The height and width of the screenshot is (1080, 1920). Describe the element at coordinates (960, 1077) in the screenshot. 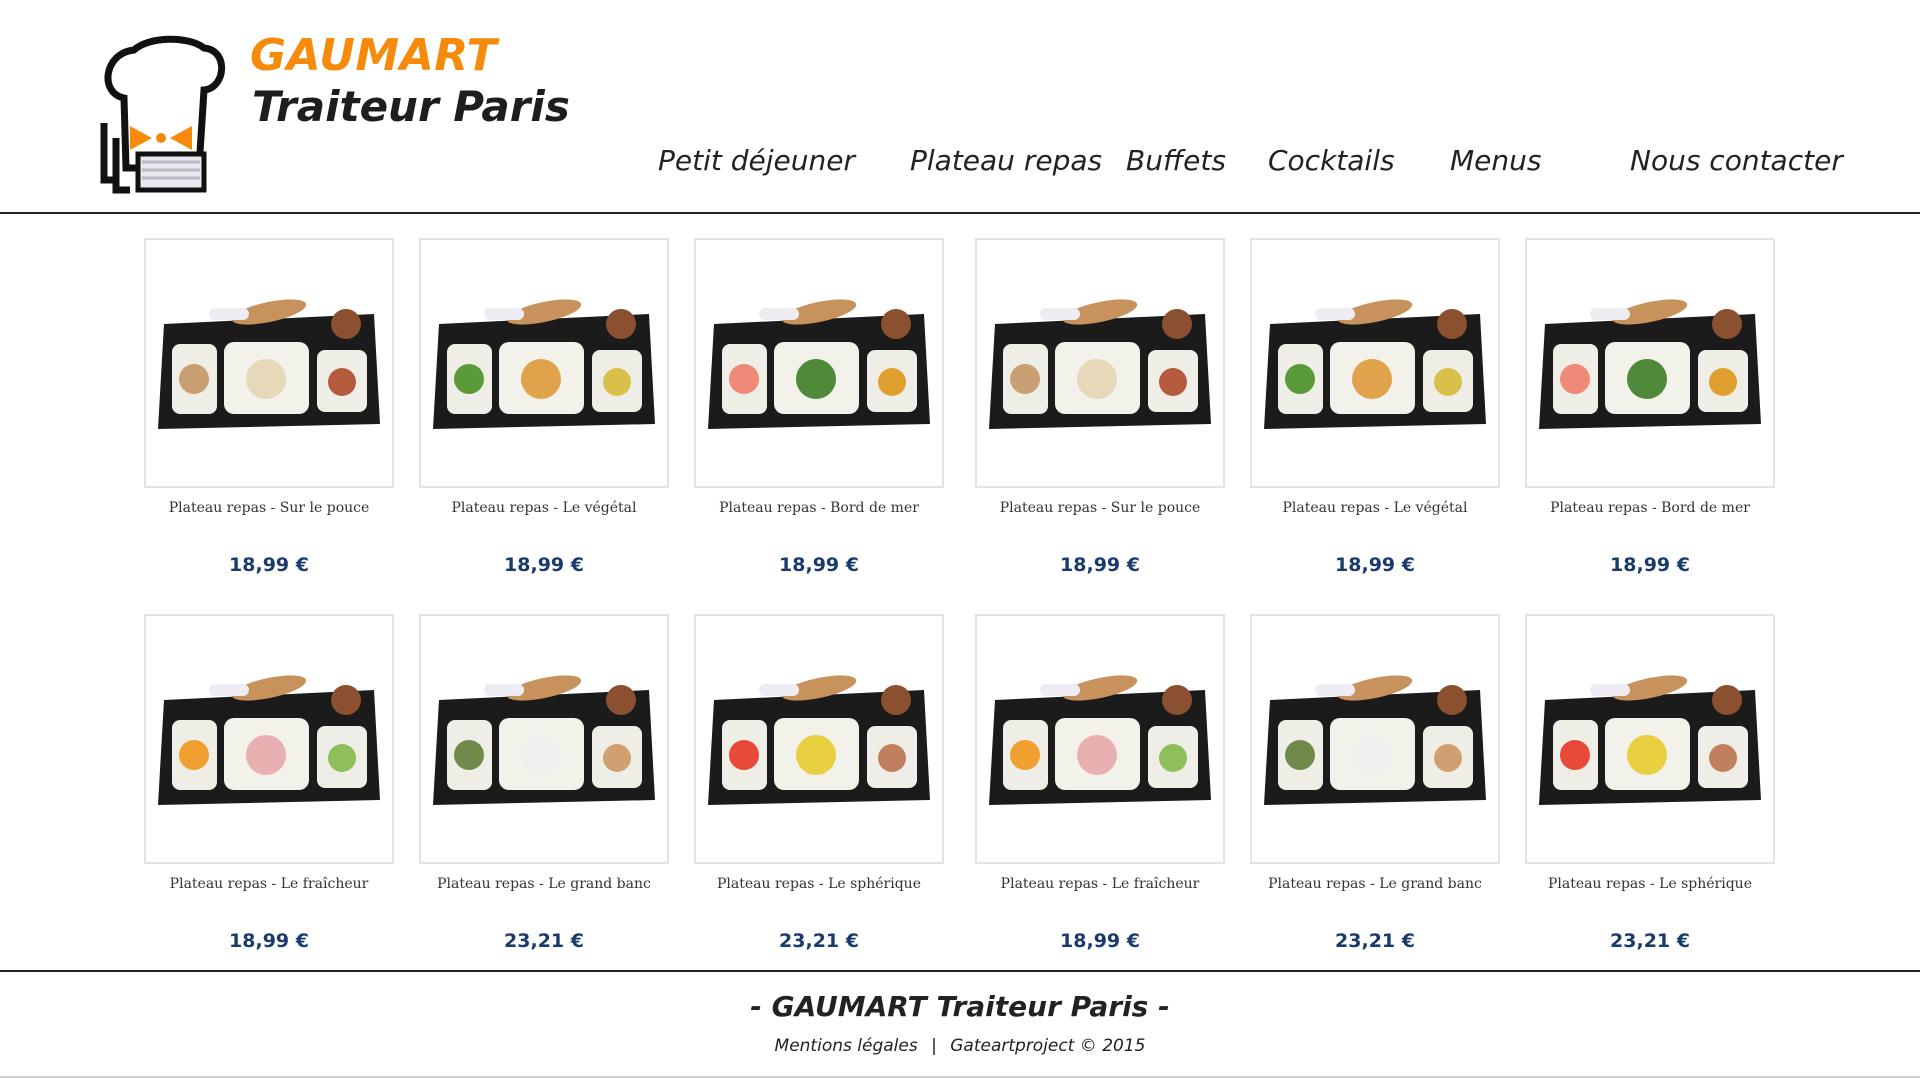

I see `footer-bottom-divider` at that location.